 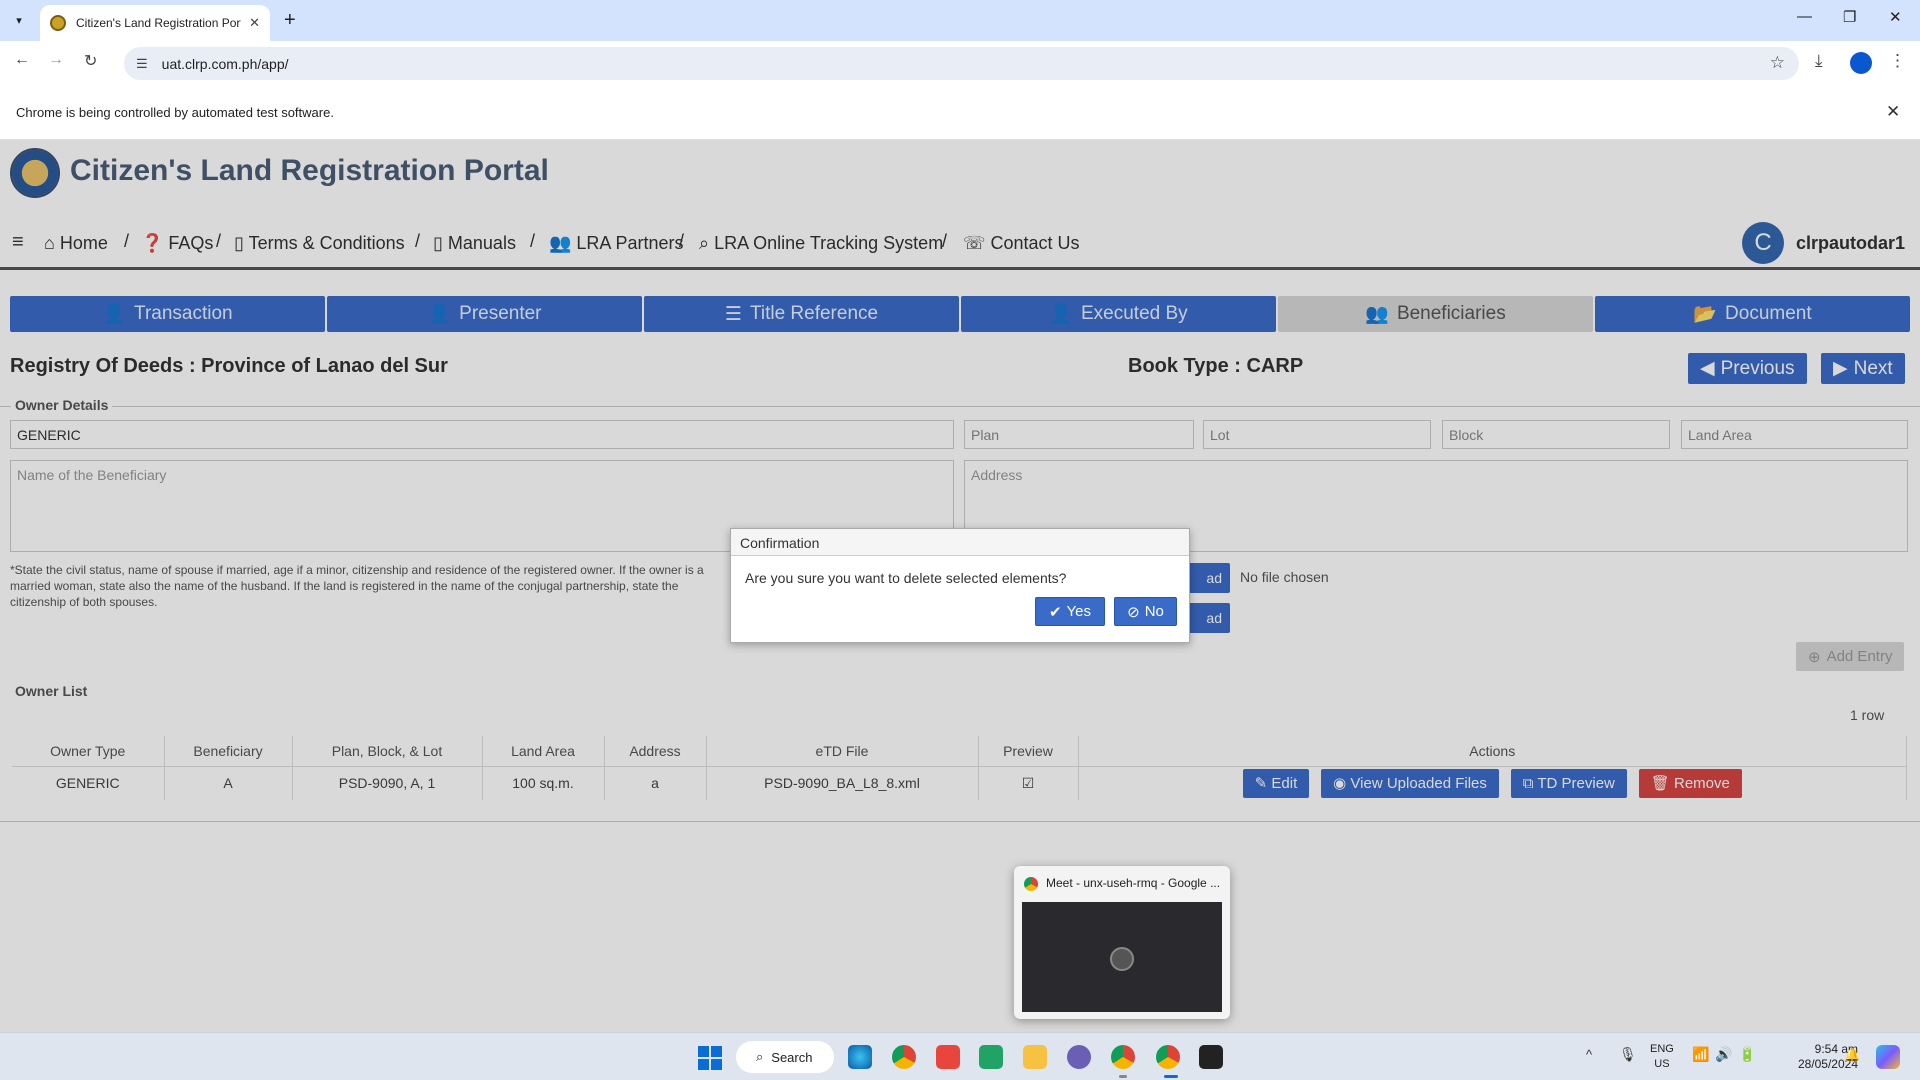 I want to click on taskbar-search: ⌕ Search, so click(x=785, y=1057).